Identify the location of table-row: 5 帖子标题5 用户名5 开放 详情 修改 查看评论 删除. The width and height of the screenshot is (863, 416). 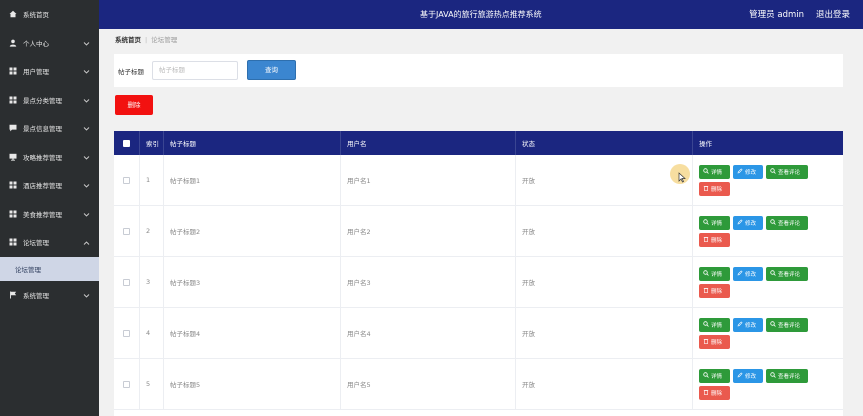
(478, 384).